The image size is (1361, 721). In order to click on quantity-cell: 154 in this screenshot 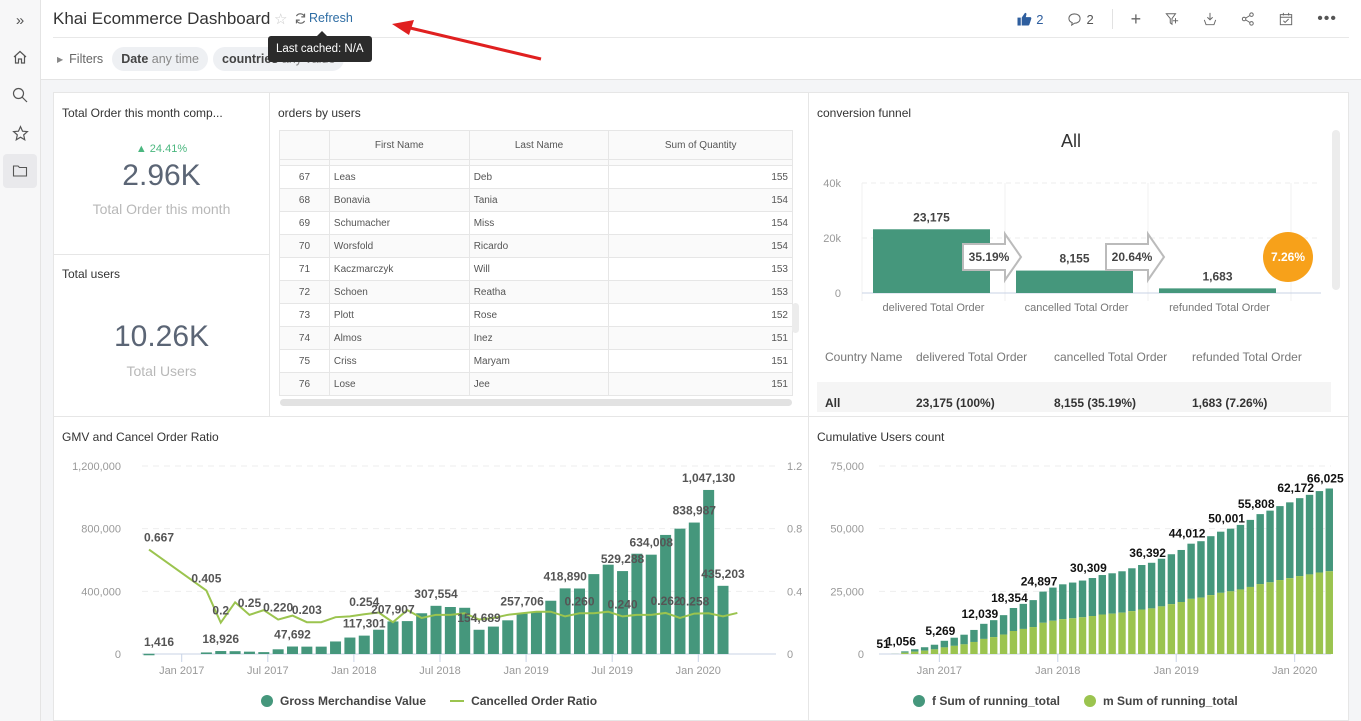, I will do `click(700, 200)`.